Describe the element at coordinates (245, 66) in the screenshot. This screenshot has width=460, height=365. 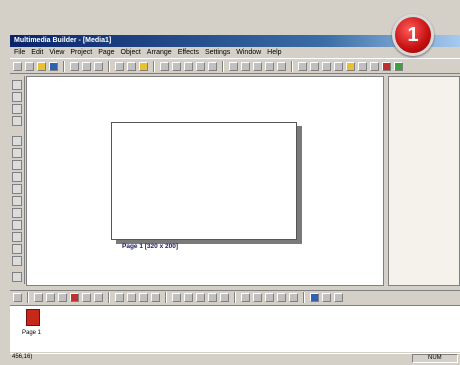
I see `align-center-icon` at that location.